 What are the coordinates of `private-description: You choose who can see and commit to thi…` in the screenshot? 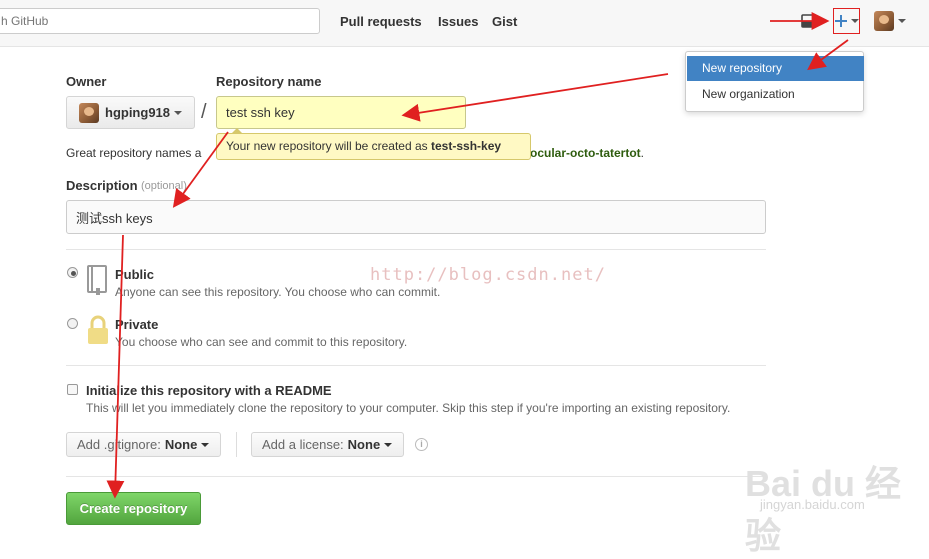 It's located at (261, 342).